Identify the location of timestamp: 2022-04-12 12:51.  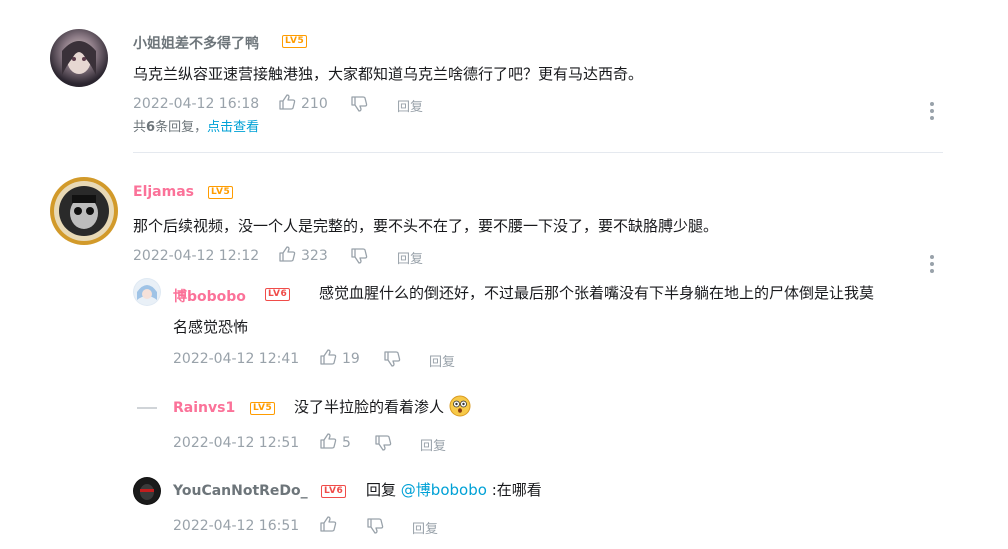
(236, 443).